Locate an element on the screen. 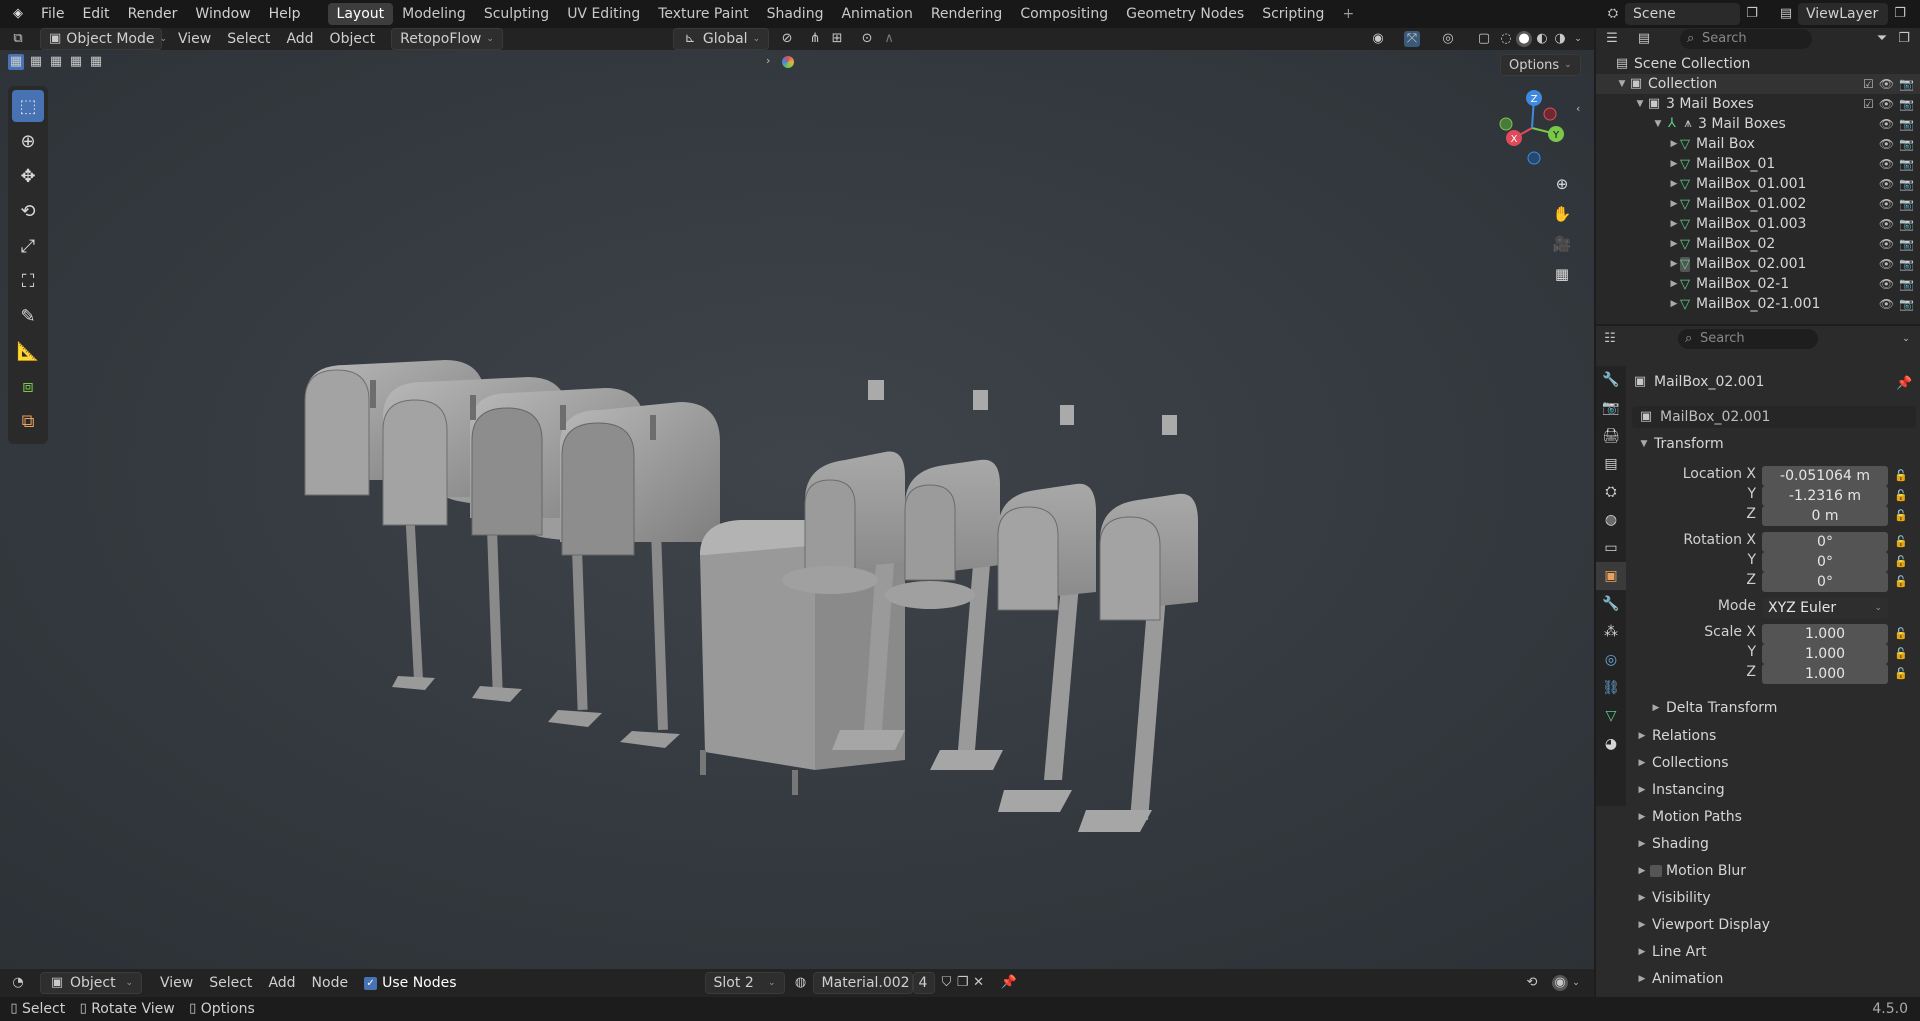 The width and height of the screenshot is (1920, 1021). retopo-tool-icon: ⧉ is located at coordinates (28, 421).